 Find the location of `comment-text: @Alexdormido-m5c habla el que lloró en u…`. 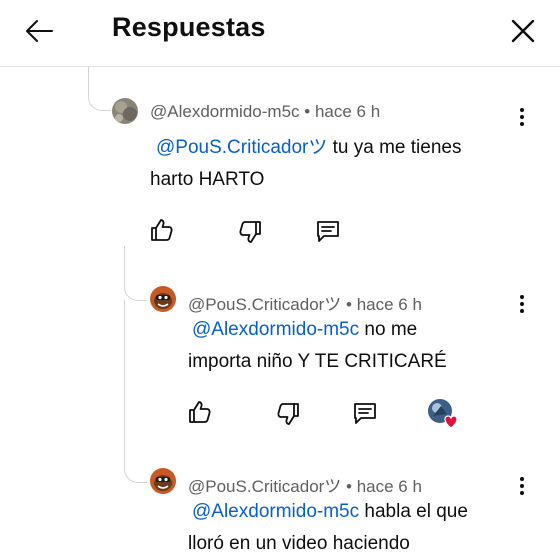

comment-text: @Alexdormido-m5c habla el que lloró en u… is located at coordinates (328, 527).